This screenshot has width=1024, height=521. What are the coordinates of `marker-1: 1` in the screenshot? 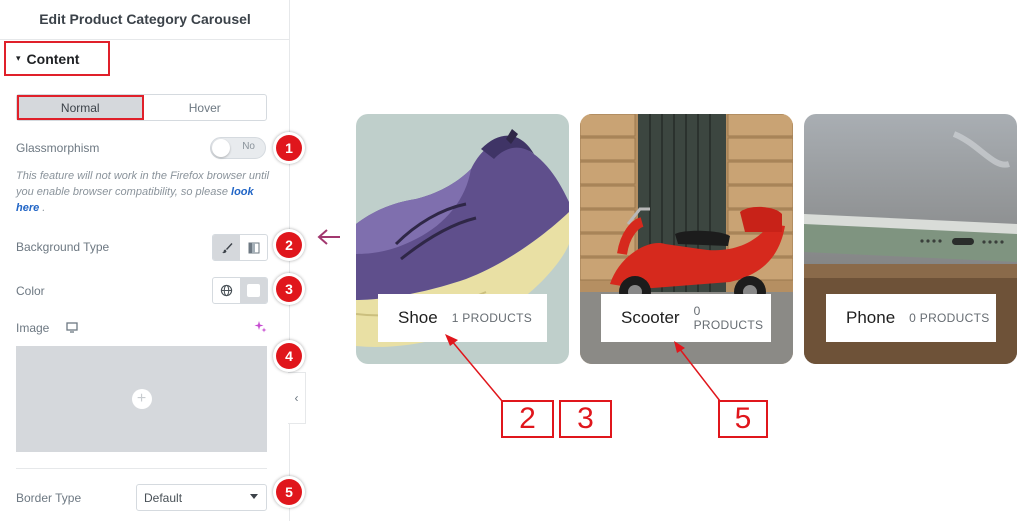 It's located at (289, 148).